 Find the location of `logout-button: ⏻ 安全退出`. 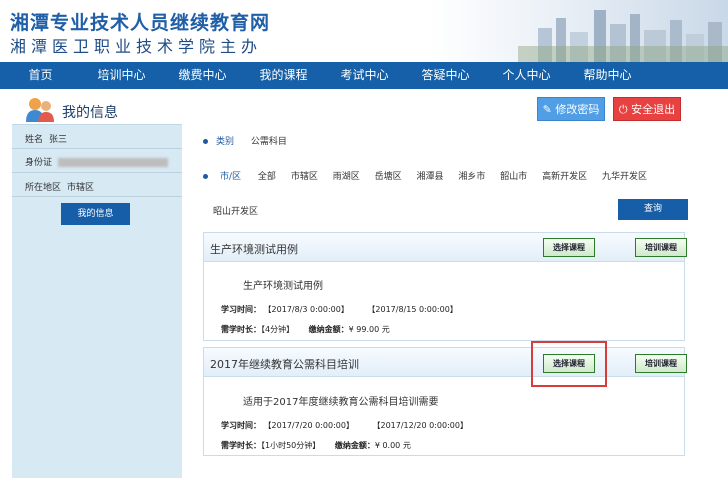

logout-button: ⏻ 安全退出 is located at coordinates (647, 109).